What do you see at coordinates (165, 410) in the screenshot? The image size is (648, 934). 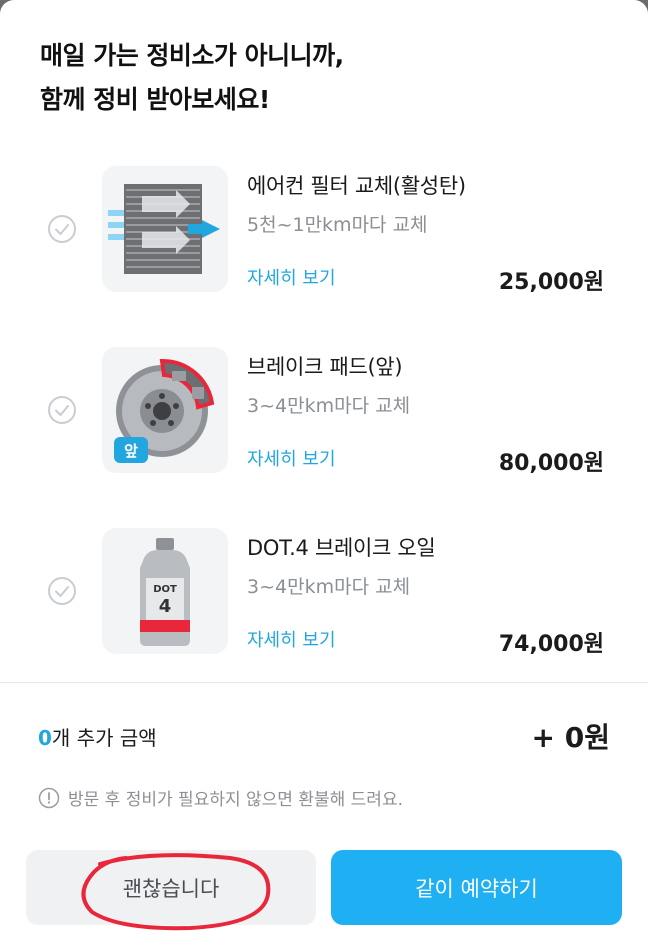 I see `brake-pad-icon: 앞` at bounding box center [165, 410].